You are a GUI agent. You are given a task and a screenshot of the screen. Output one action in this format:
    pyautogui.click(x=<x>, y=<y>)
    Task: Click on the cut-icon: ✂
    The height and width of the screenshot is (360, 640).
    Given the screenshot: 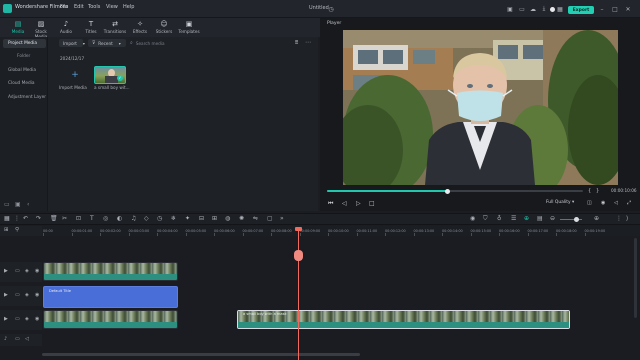 What is the action you would take?
    pyautogui.click(x=64, y=218)
    